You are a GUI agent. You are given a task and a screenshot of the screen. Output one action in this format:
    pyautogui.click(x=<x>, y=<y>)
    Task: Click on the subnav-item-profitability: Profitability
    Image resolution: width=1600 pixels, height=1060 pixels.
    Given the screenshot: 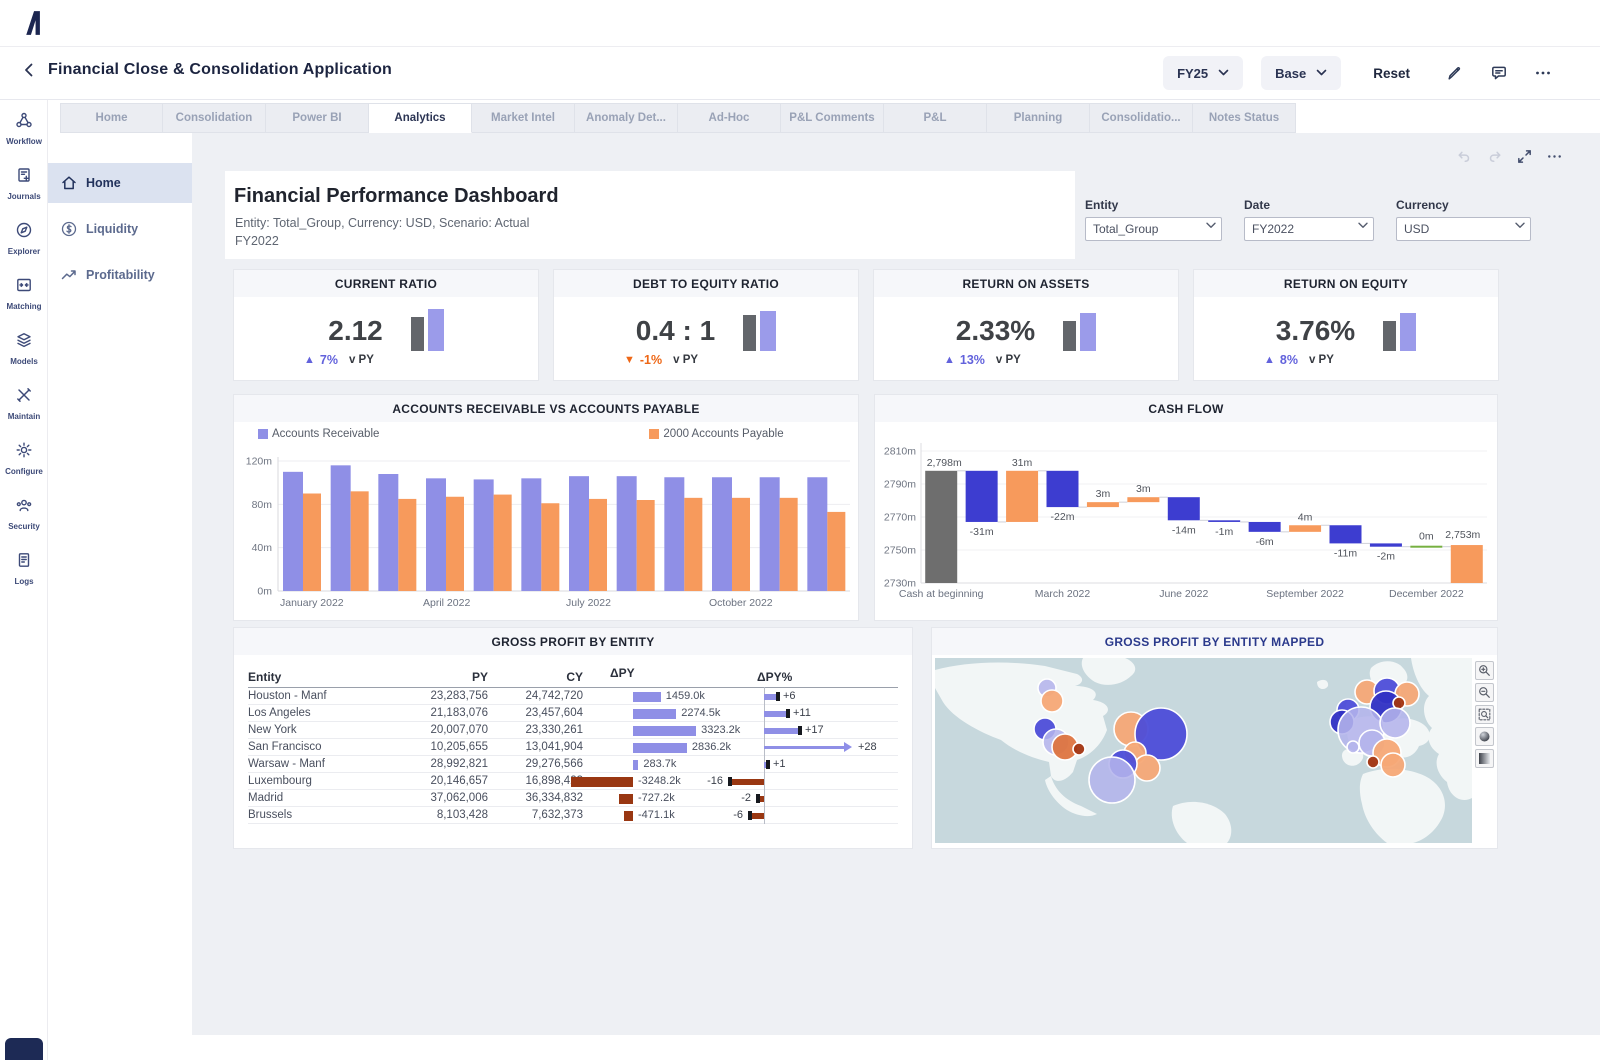 What is the action you would take?
    pyautogui.click(x=120, y=275)
    